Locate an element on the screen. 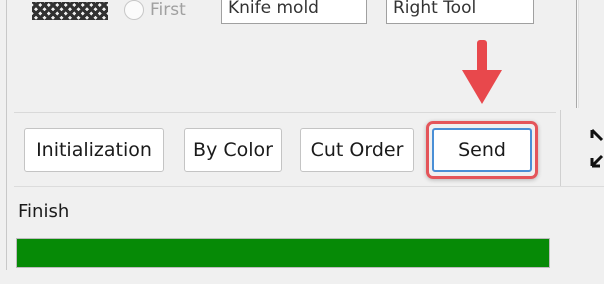 This screenshot has height=284, width=604. status-text: Finish is located at coordinates (44, 211).